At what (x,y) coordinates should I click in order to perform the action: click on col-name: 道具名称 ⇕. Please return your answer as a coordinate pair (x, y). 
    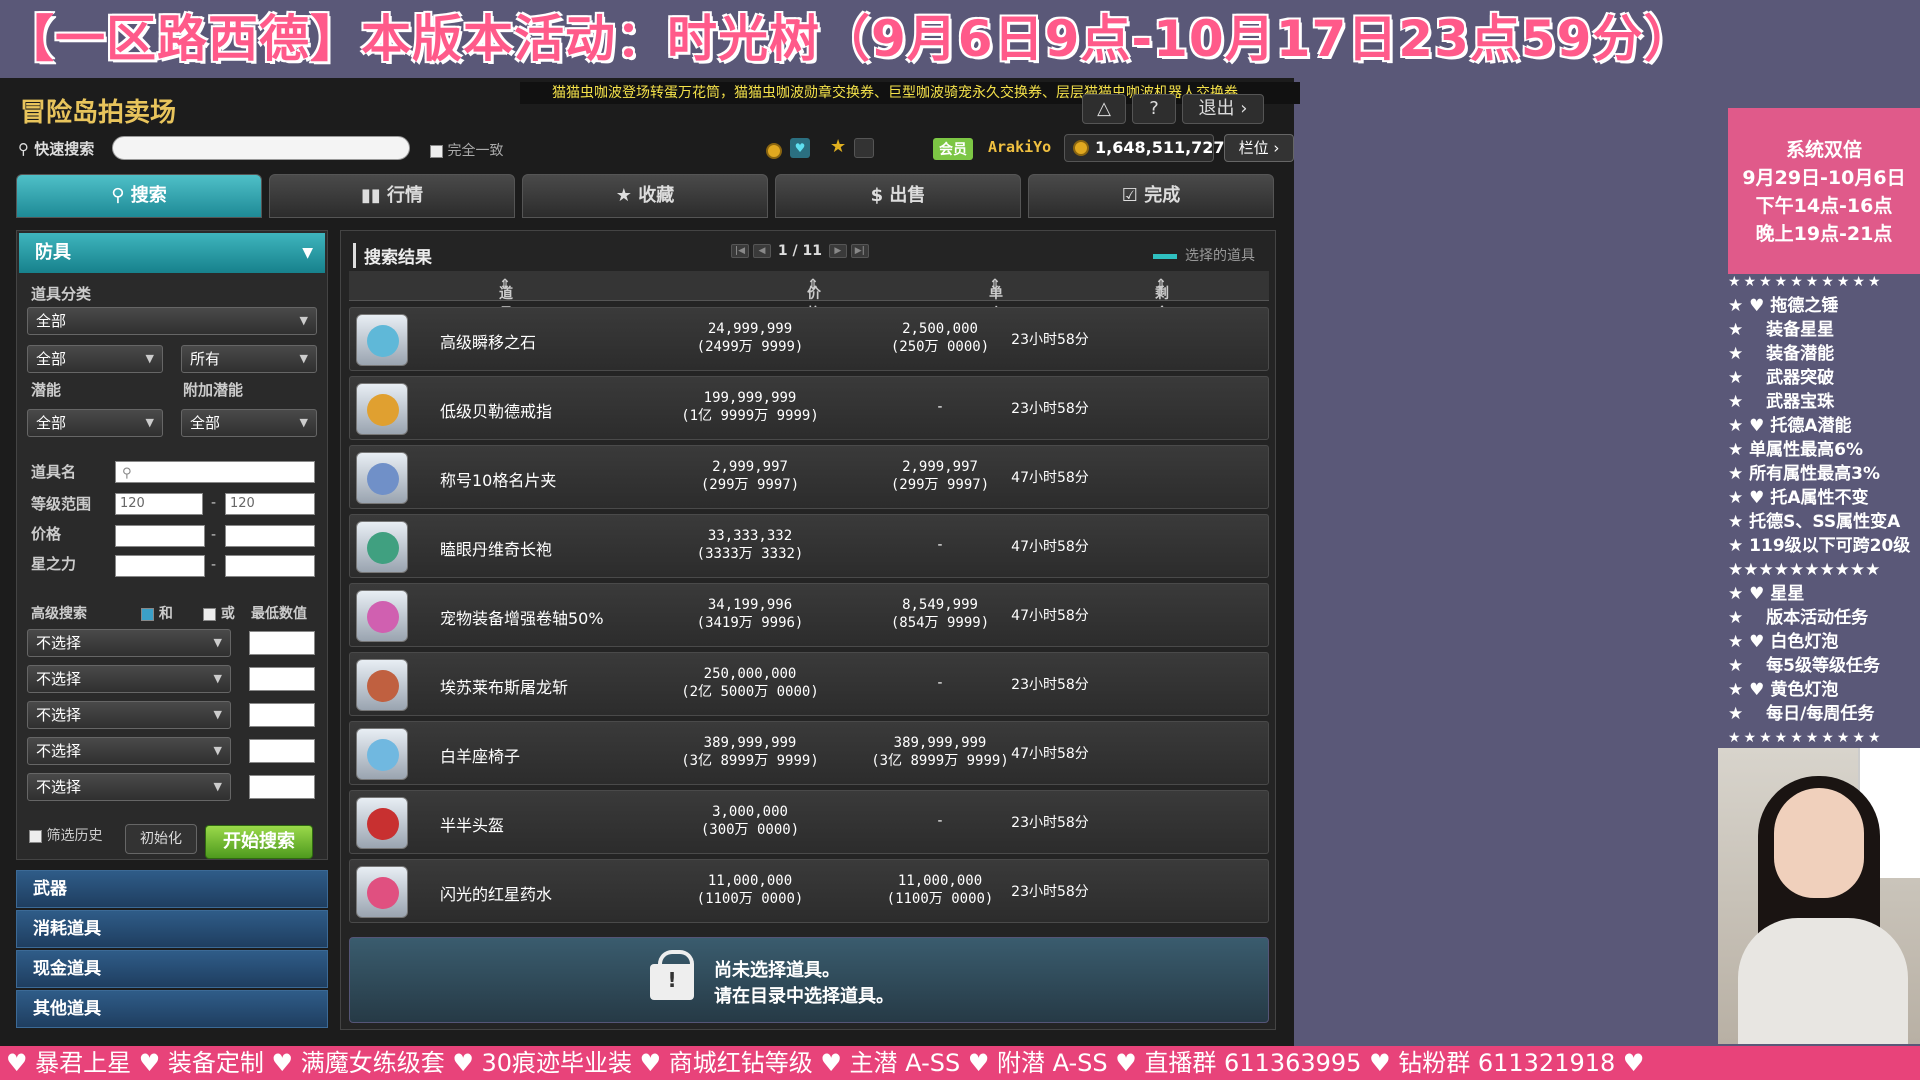
    Looking at the image, I should click on (506, 319).